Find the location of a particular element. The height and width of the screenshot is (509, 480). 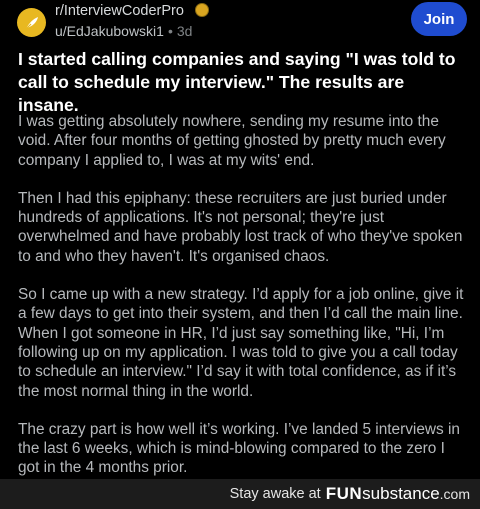

watermark-bar: Stay awake at FUN substance .com is located at coordinates (240, 494).